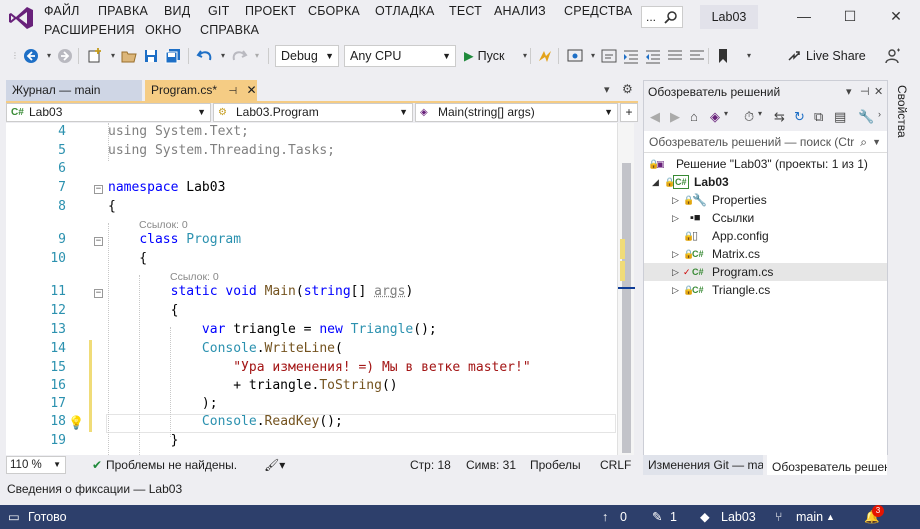  Describe the element at coordinates (311, 169) in the screenshot. I see `code-line: 6` at that location.